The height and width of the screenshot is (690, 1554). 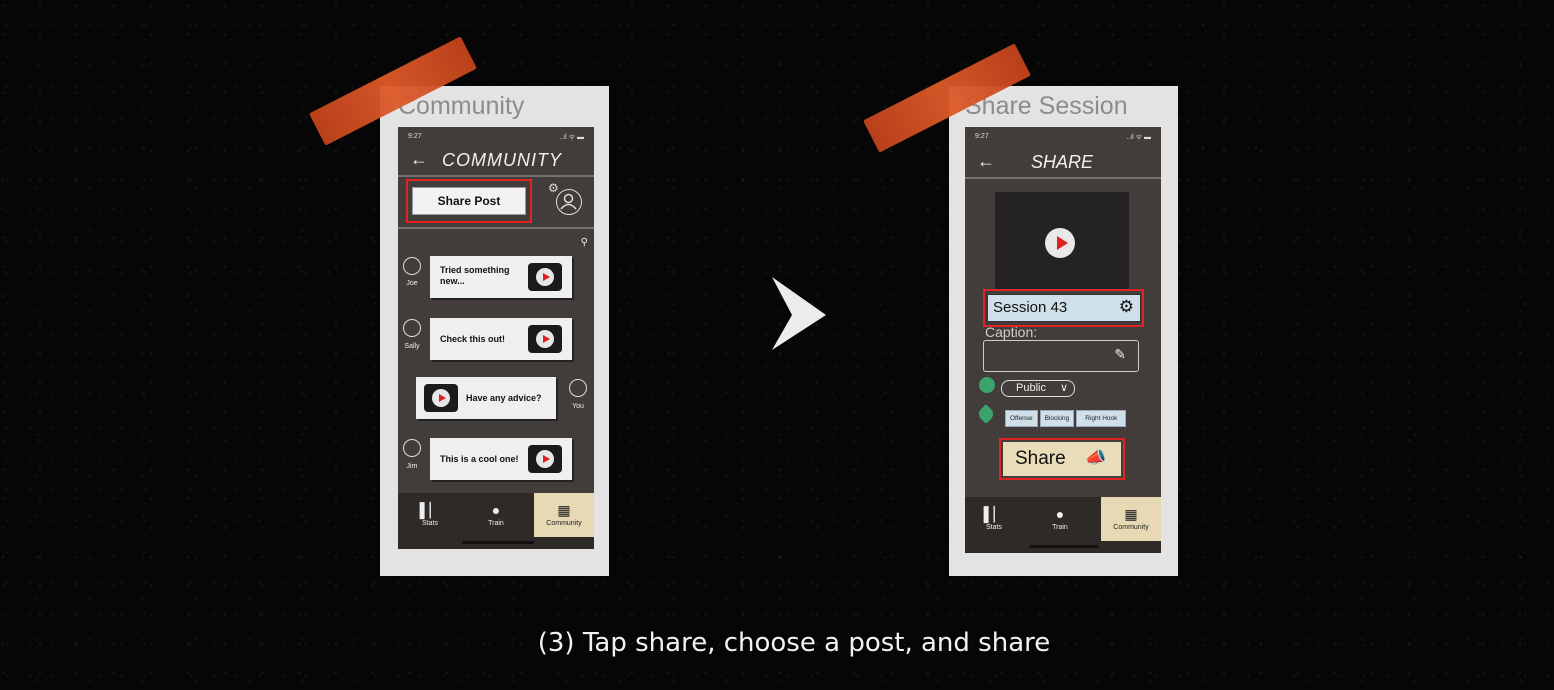 I want to click on app-bar: ← SHARE, so click(x=1063, y=163).